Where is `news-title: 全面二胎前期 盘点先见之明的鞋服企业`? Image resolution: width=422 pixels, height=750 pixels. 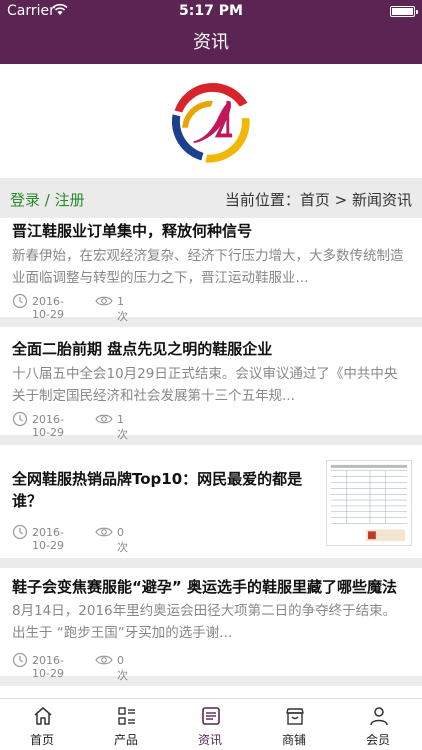
news-title: 全面二胎前期 盘点先见之明的鞋服企业 is located at coordinates (142, 349).